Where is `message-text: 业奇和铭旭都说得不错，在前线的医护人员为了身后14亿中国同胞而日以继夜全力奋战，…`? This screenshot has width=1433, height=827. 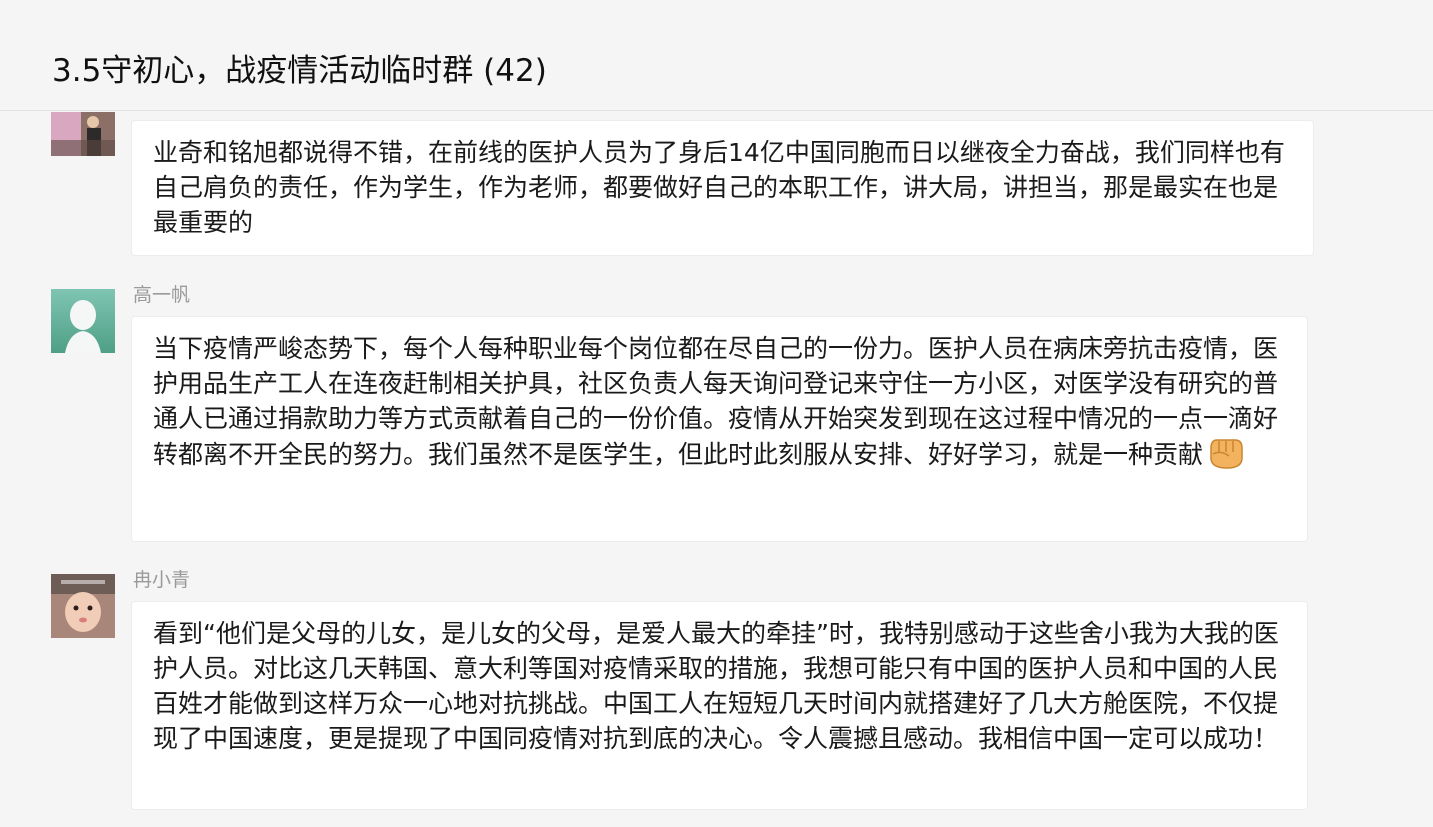 message-text: 业奇和铭旭都说得不错，在前线的医护人员为了身后14亿中国同胞而日以继夜全力奋战，… is located at coordinates (719, 187).